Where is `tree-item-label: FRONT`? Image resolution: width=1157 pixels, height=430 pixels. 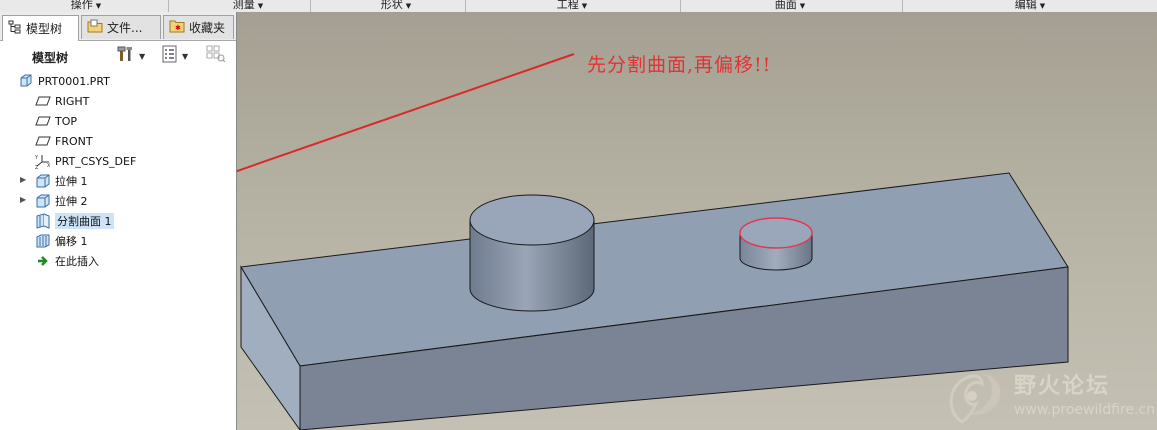 tree-item-label: FRONT is located at coordinates (74, 141).